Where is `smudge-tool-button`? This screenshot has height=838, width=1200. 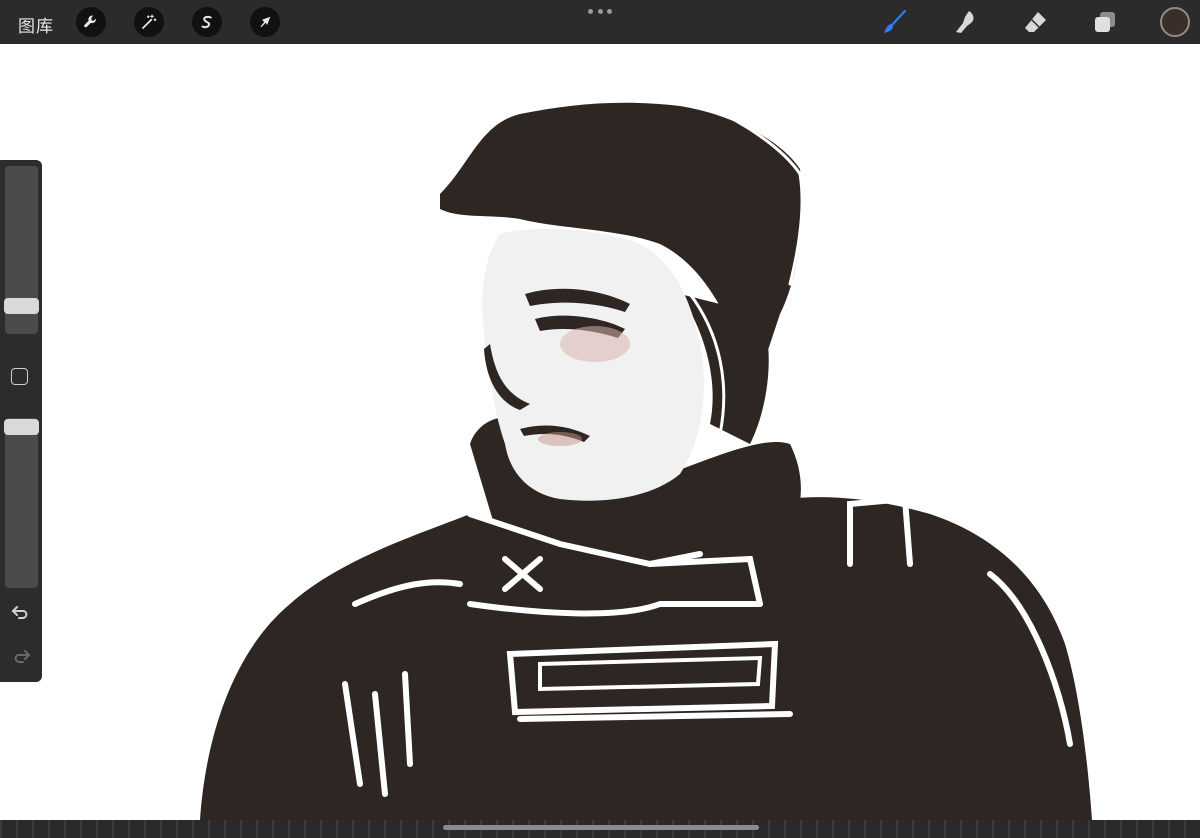
smudge-tool-button is located at coordinates (965, 22).